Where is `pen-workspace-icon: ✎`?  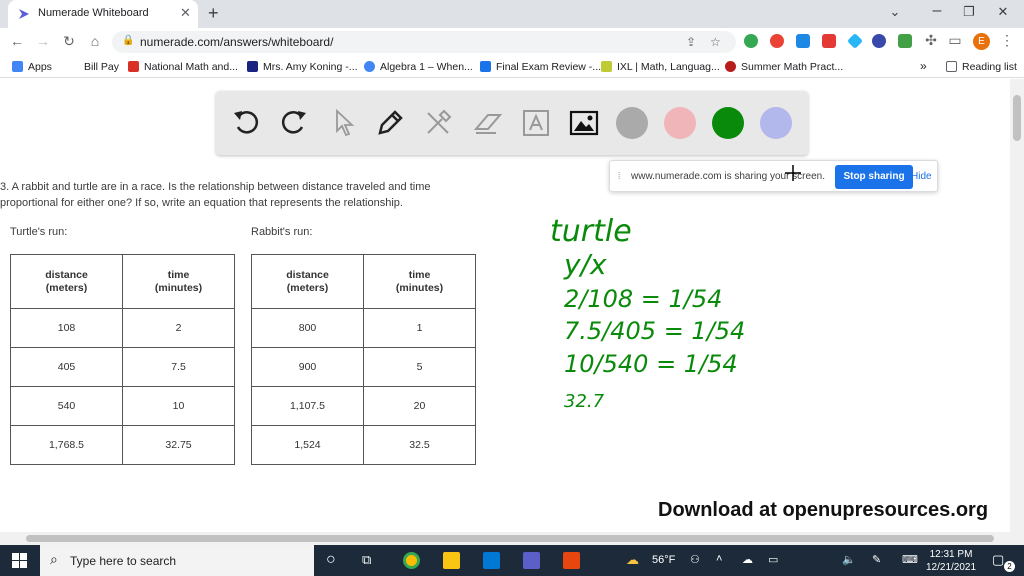
pen-workspace-icon: ✎ is located at coordinates (876, 559).